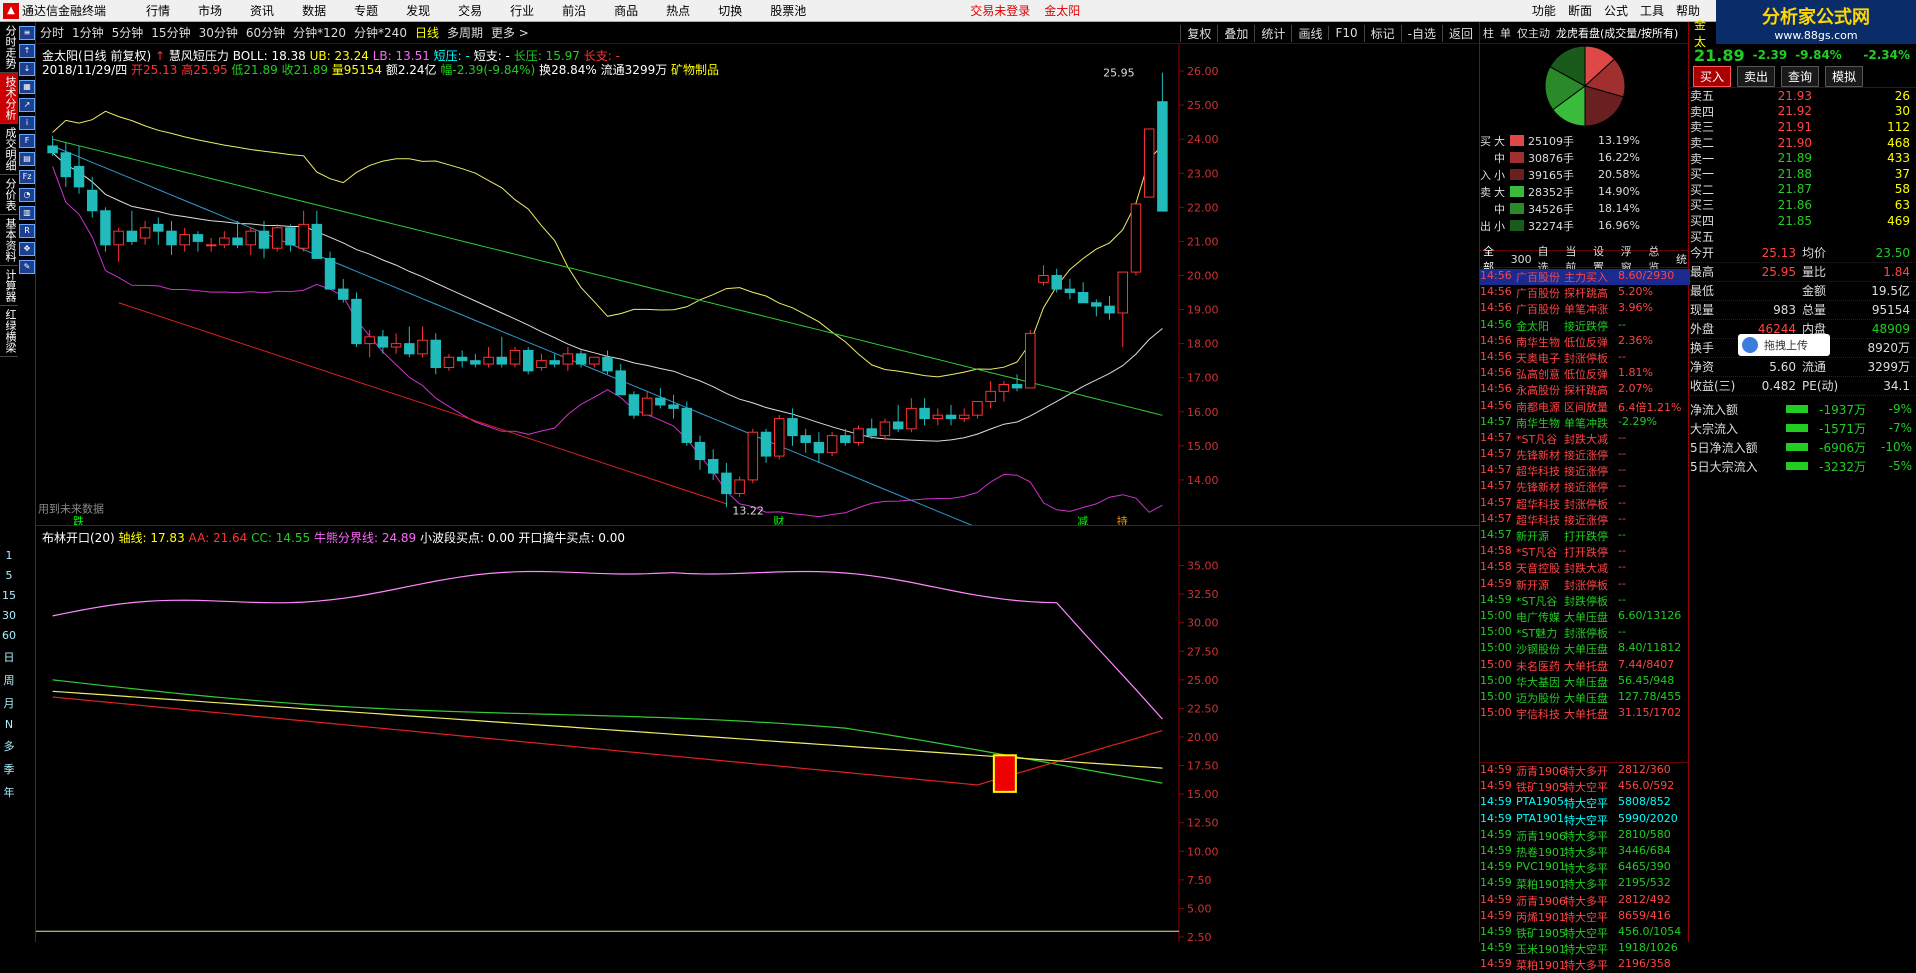 This screenshot has height=973, width=1916. What do you see at coordinates (1585, 868) in the screenshot?
I see `futures-row: 14:59 PVC1901 特大多平 6465/390` at bounding box center [1585, 868].